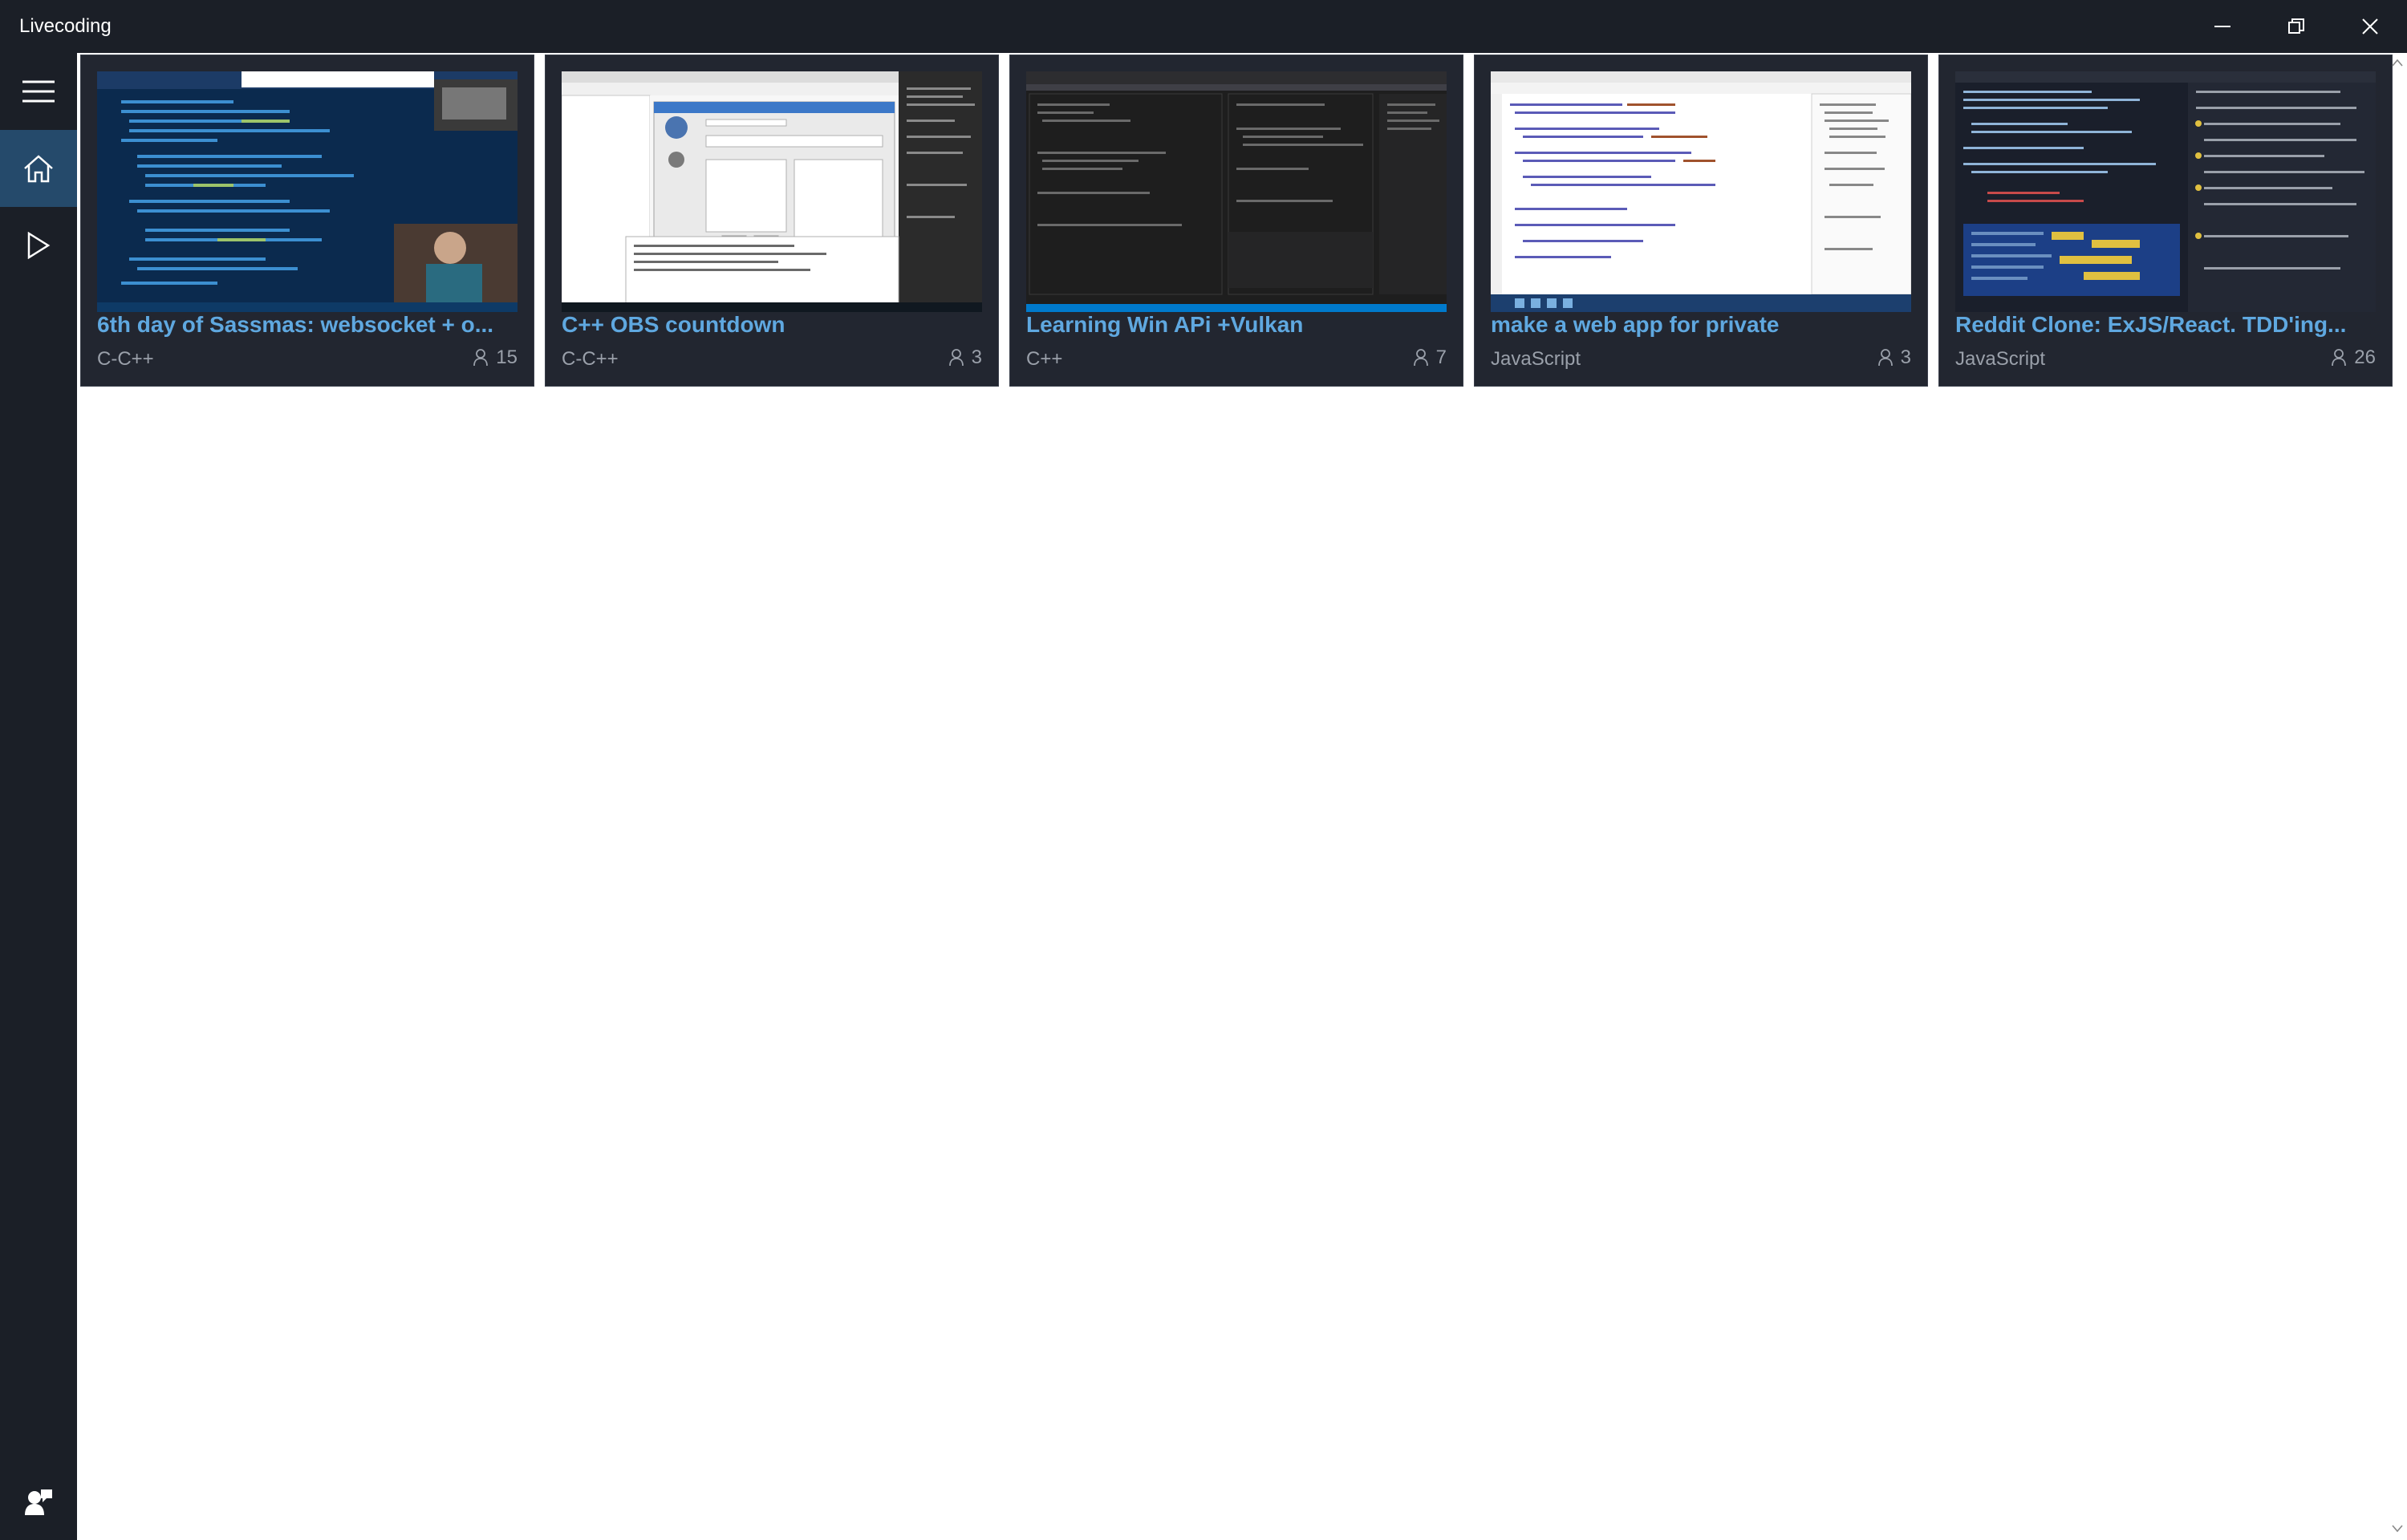  I want to click on close-button, so click(2370, 27).